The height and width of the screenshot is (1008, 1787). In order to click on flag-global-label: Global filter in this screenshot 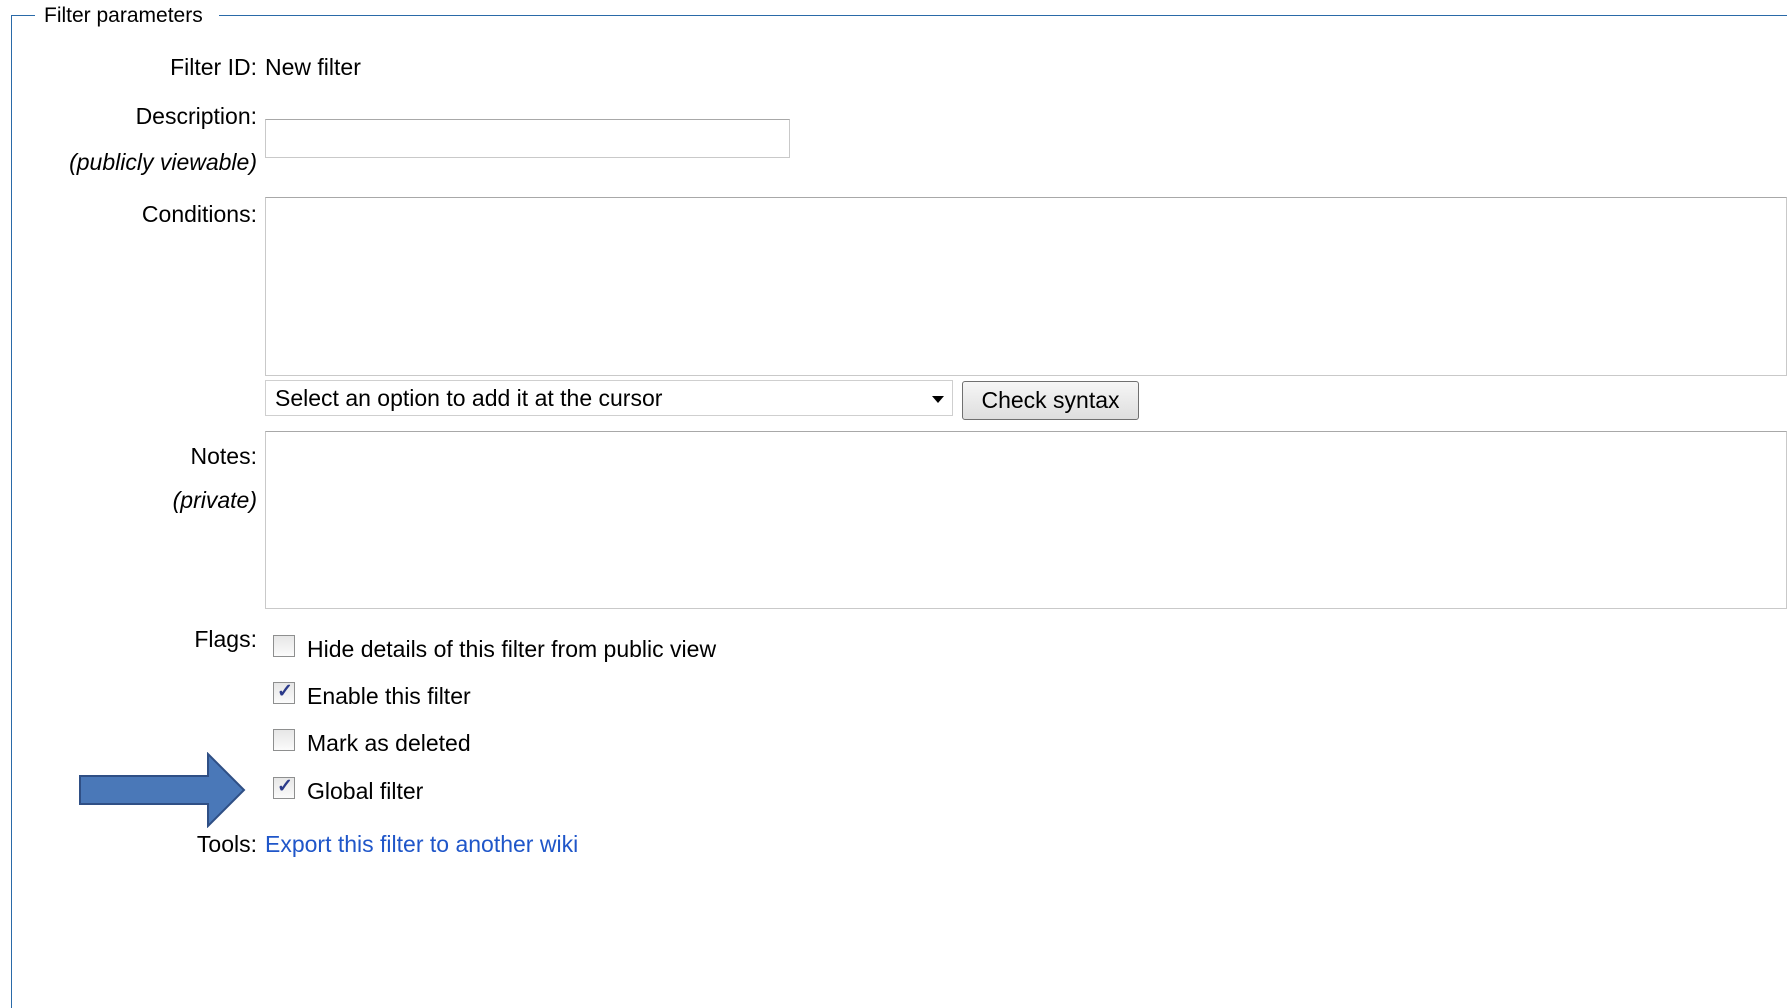, I will do `click(365, 791)`.